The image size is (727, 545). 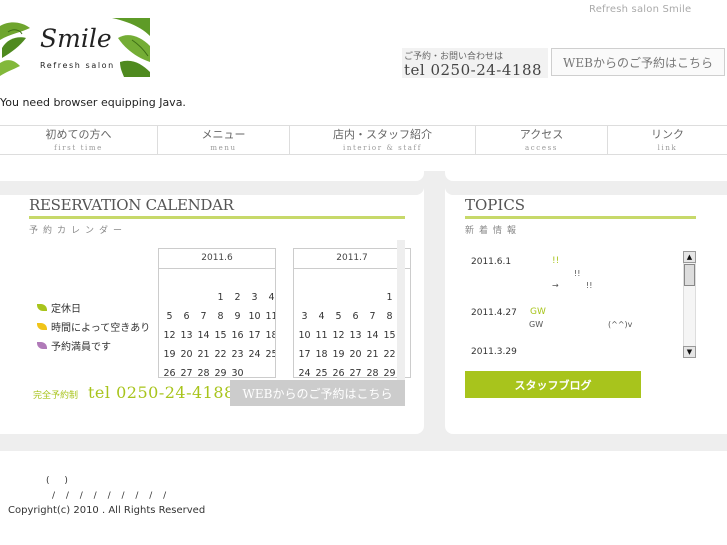 I want to click on calendar-day: 9, so click(x=237, y=316).